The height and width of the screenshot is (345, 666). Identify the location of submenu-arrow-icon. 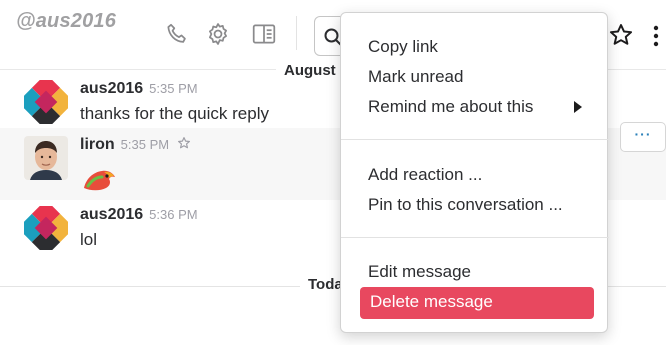
(578, 107).